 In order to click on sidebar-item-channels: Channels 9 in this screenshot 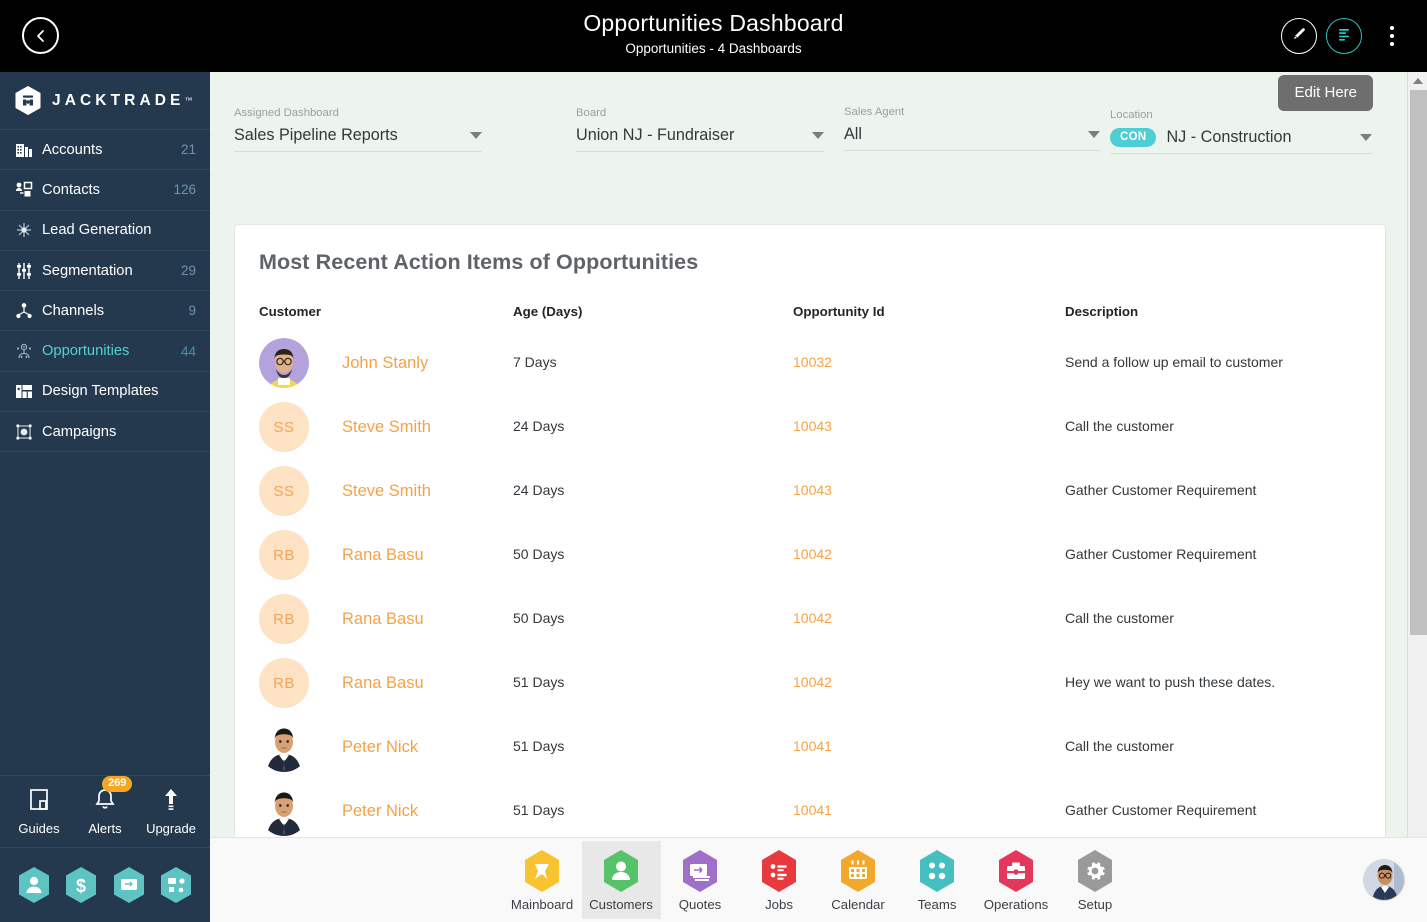, I will do `click(105, 311)`.